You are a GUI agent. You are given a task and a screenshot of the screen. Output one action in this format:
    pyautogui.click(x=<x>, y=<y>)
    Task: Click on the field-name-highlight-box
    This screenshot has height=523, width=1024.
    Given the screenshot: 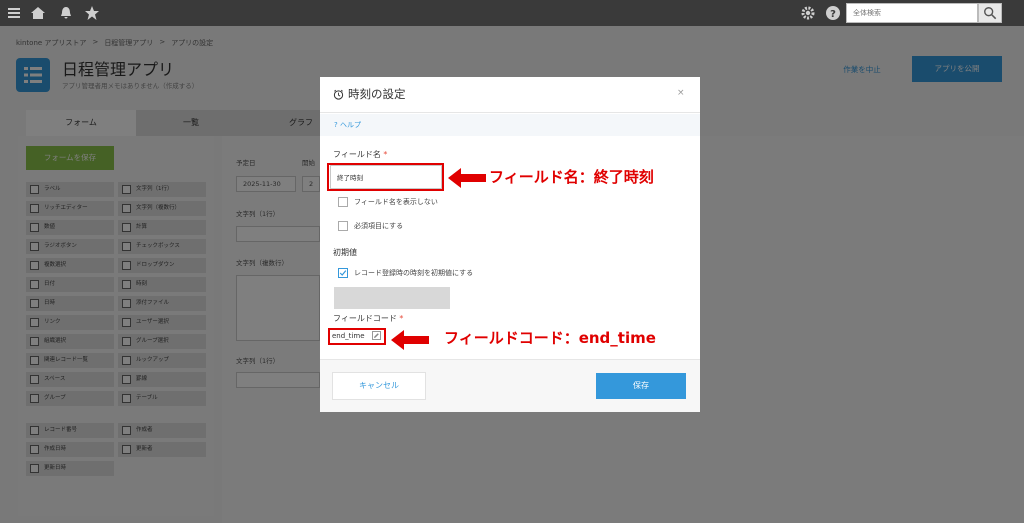 What is the action you would take?
    pyautogui.click(x=385, y=177)
    